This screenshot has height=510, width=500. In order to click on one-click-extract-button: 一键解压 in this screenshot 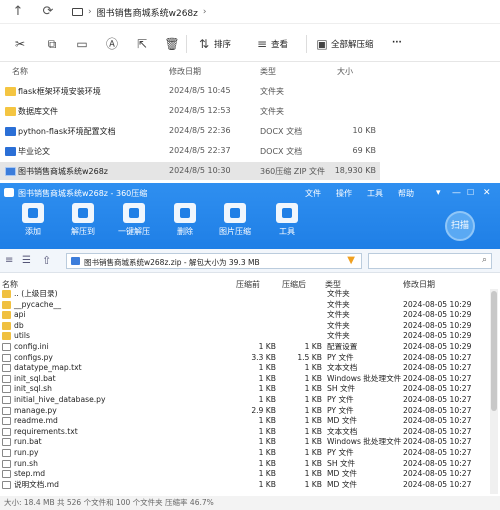, I will do `click(134, 220)`.